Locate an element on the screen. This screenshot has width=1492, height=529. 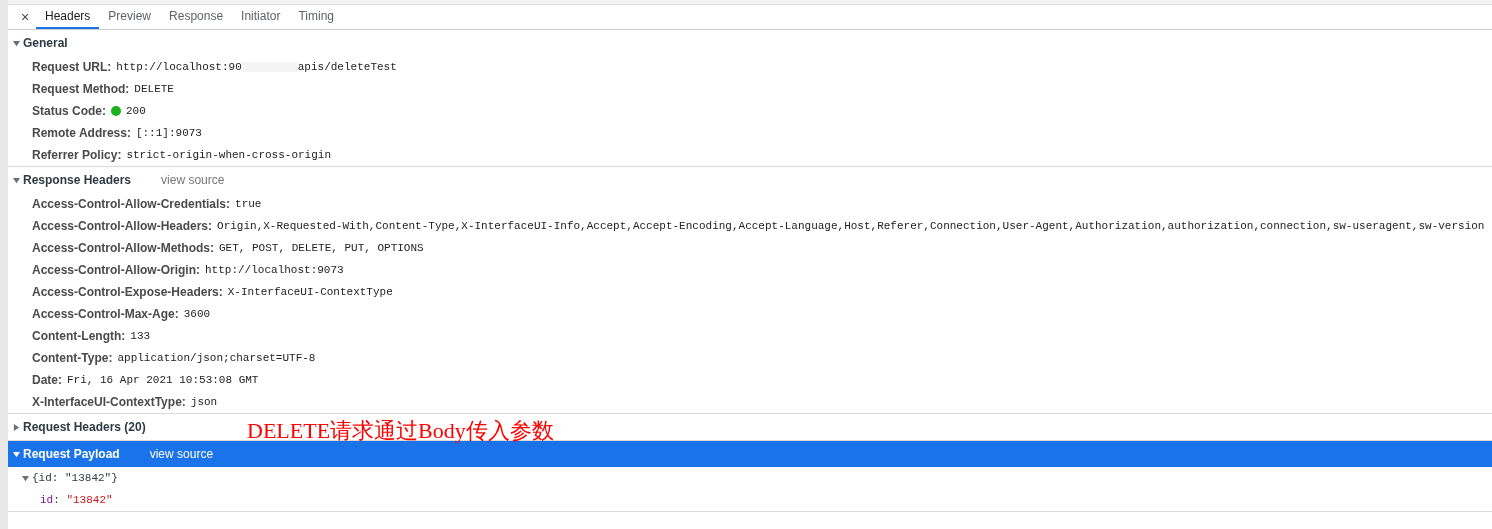
header-name: Referrer Policy: is located at coordinates (77, 155).